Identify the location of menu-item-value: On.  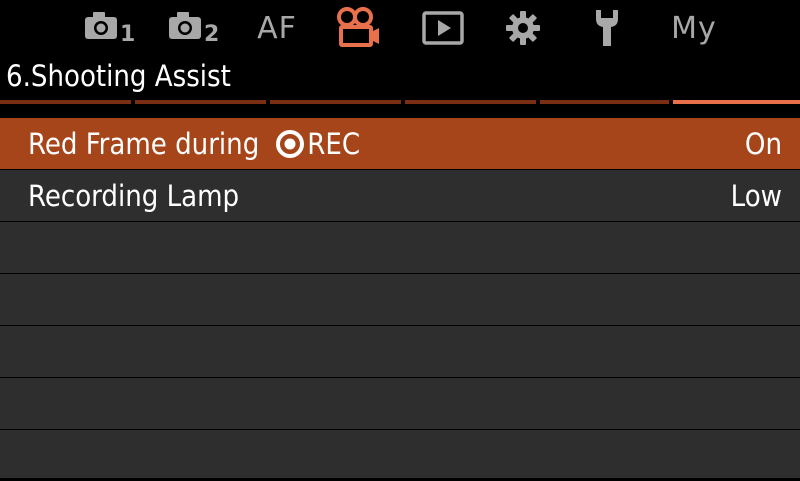
(763, 143).